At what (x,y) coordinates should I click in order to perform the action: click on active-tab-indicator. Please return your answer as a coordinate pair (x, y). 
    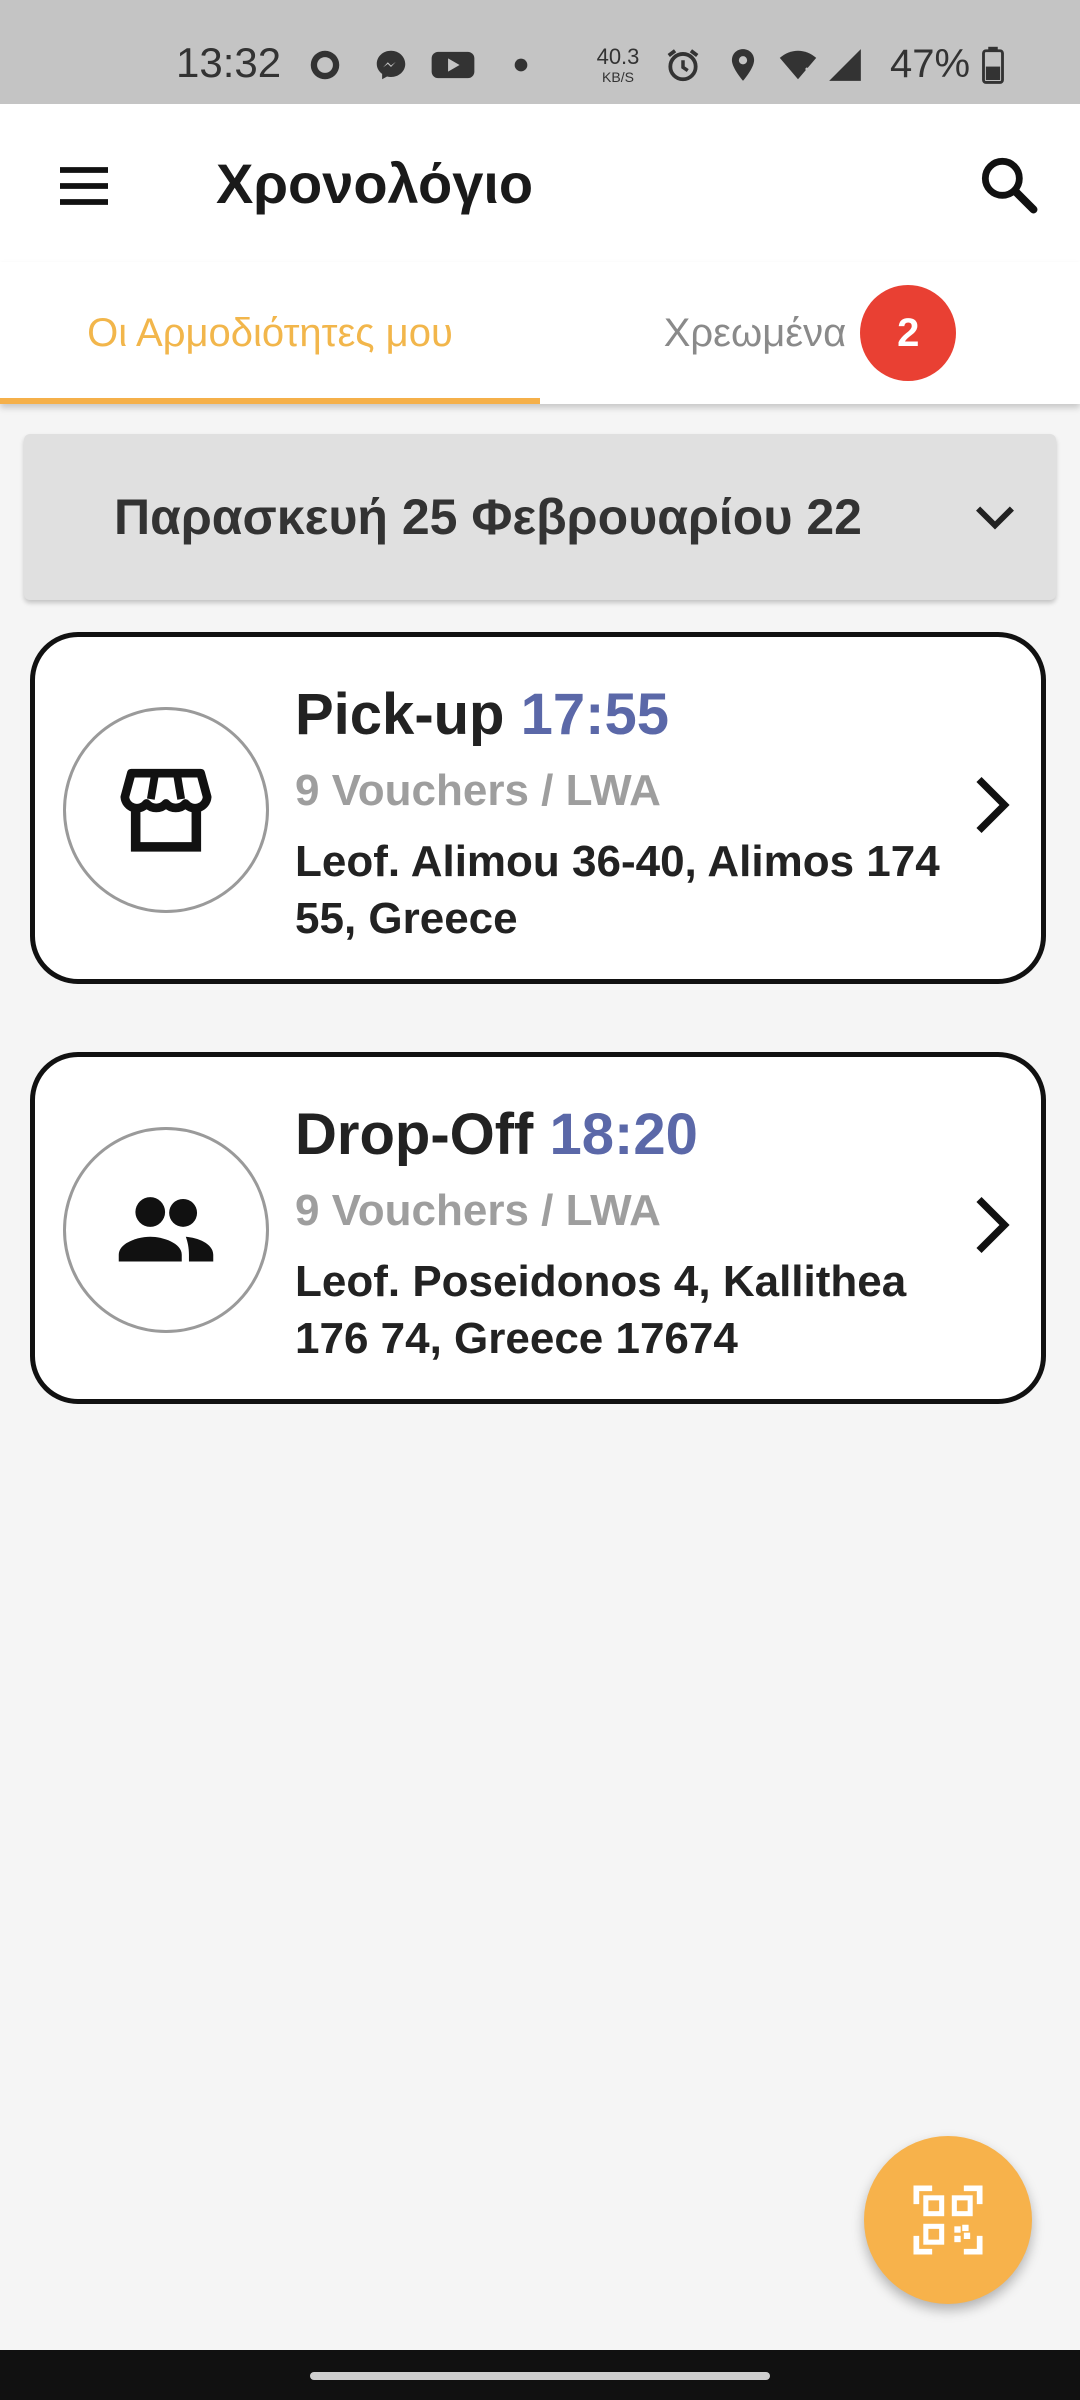
    Looking at the image, I should click on (270, 401).